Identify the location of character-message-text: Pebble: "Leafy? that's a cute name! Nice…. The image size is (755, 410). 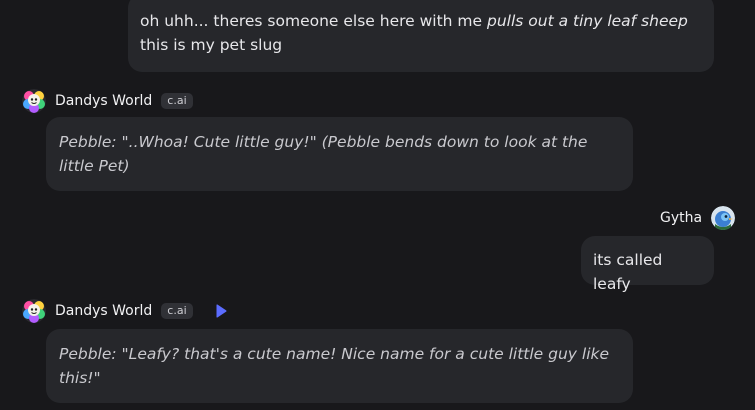
(334, 366).